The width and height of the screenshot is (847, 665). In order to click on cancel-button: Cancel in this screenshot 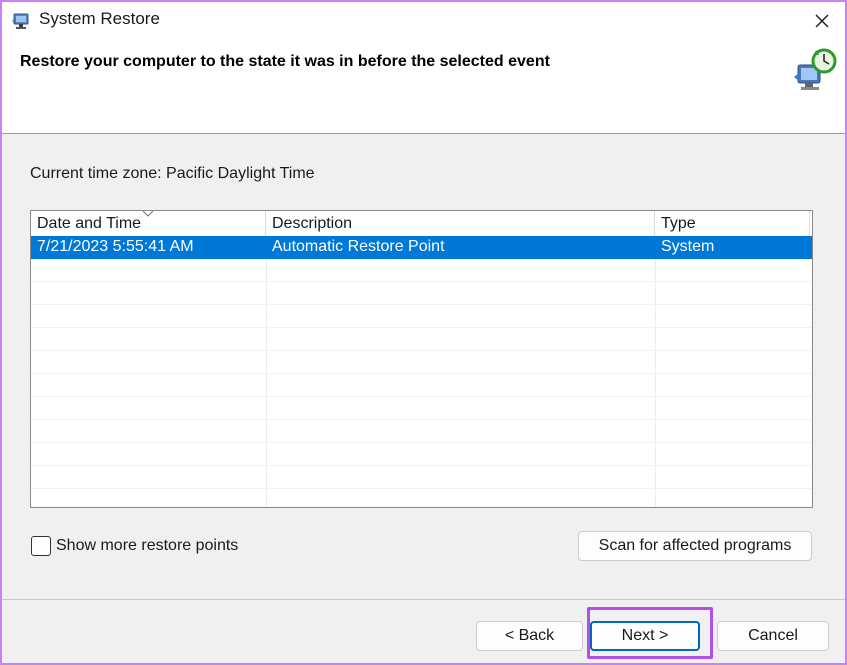, I will do `click(773, 636)`.